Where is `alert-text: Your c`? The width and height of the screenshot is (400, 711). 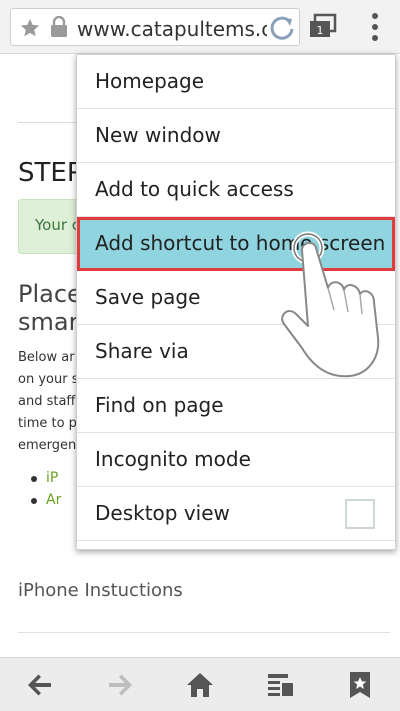
alert-text: Your c is located at coordinates (58, 225).